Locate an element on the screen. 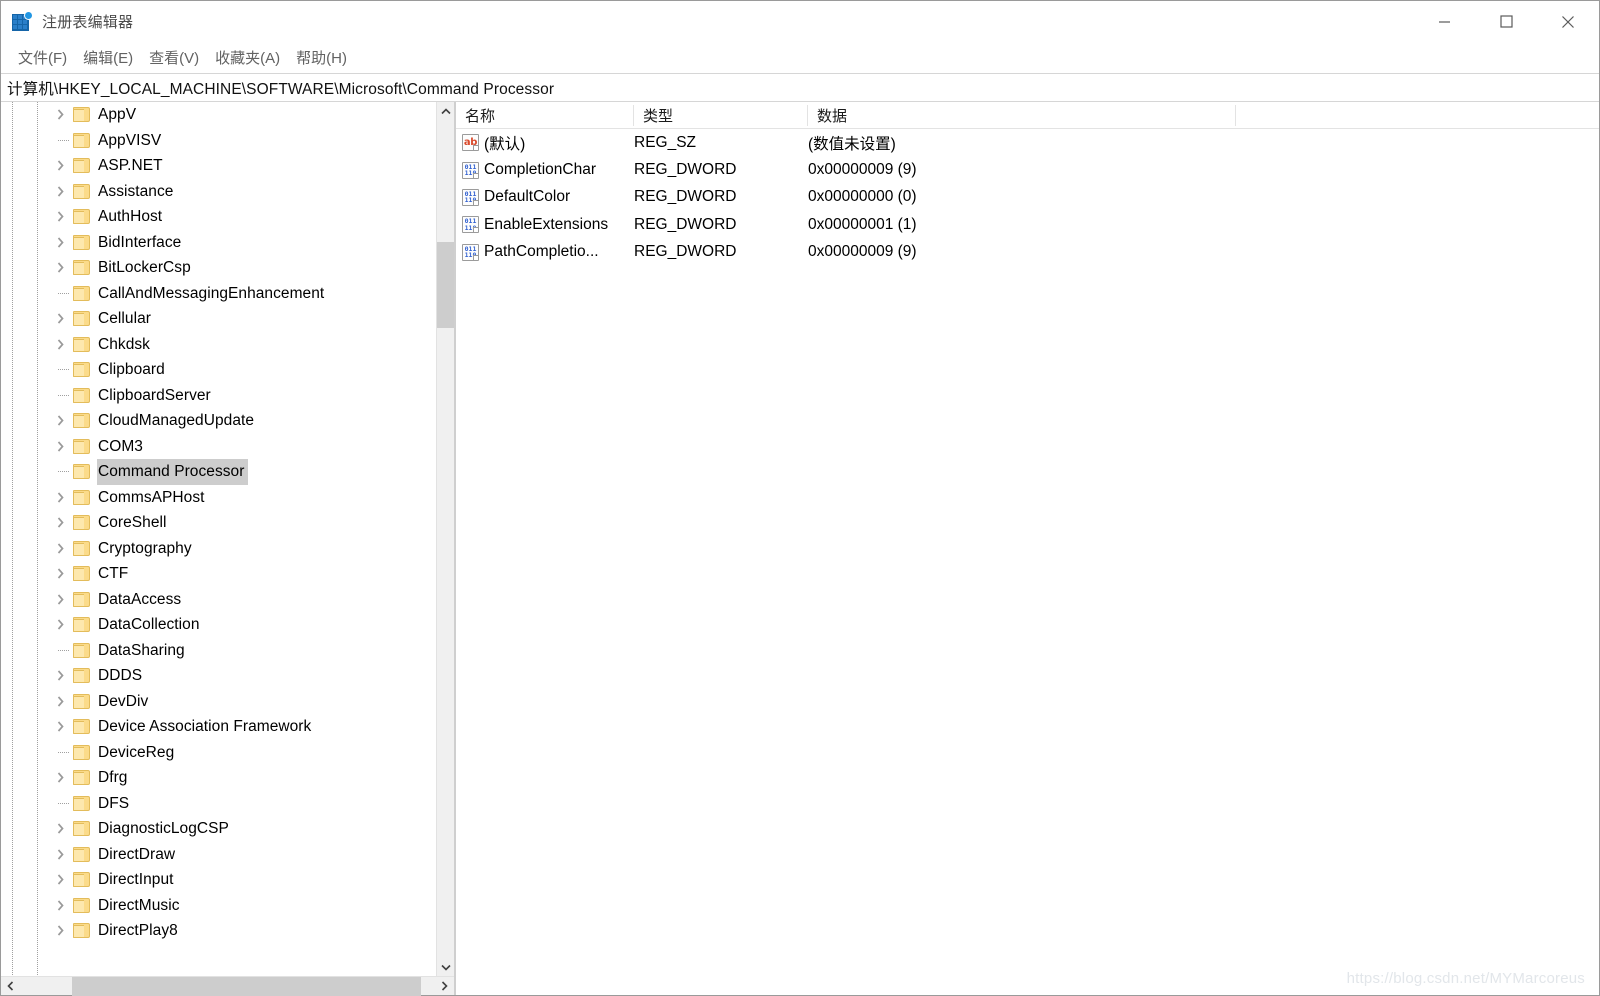  tree-item-ctf: CTF is located at coordinates (227, 574).